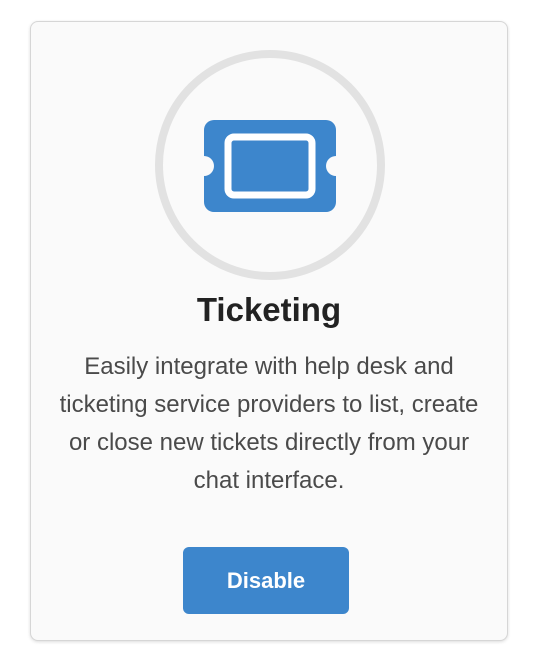 Image resolution: width=546 pixels, height=666 pixels. I want to click on icon-ring, so click(270, 165).